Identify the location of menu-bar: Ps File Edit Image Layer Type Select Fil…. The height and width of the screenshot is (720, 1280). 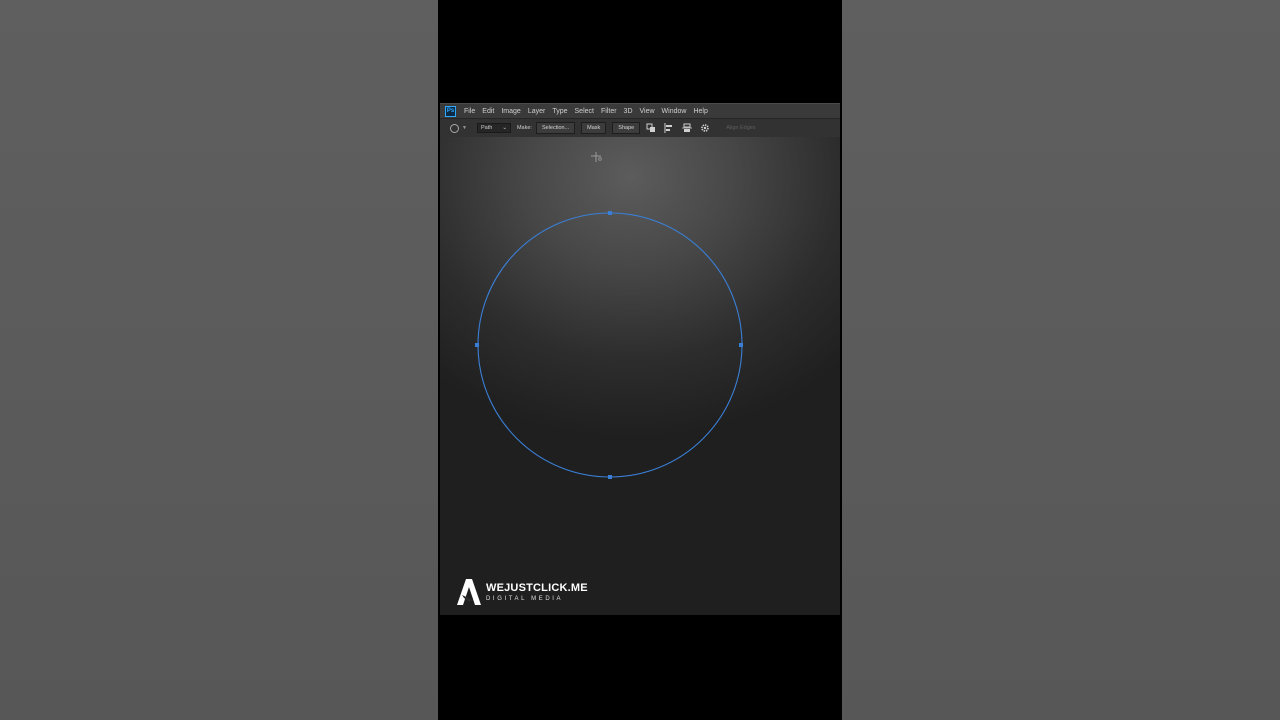
(640, 110).